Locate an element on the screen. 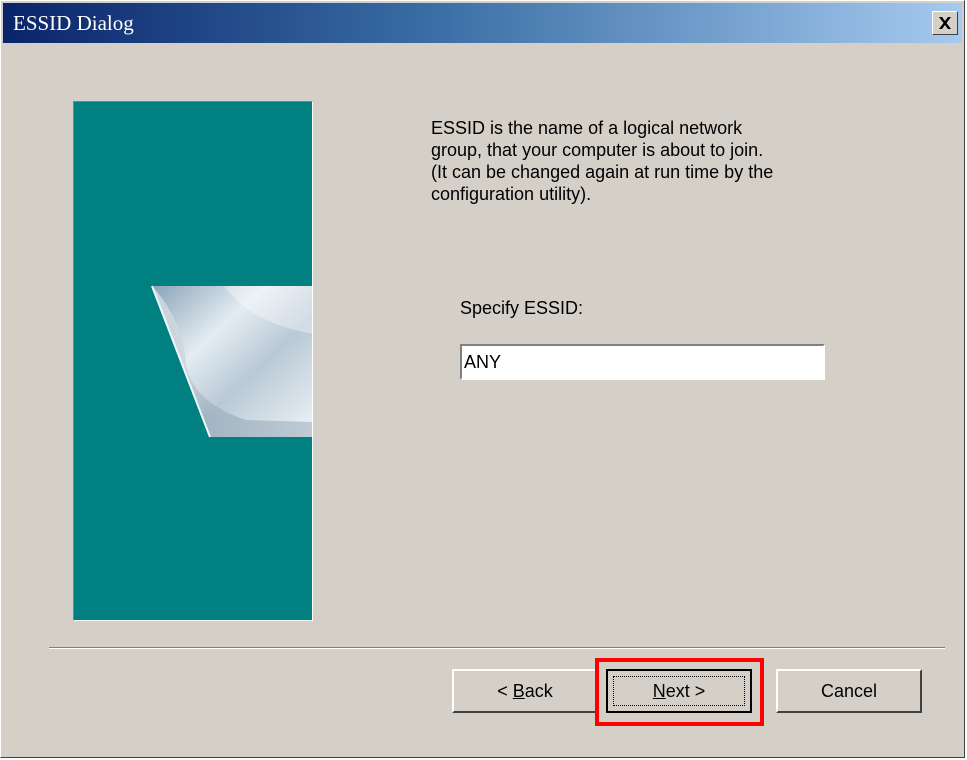  page-curl-graphic is located at coordinates (231, 361).